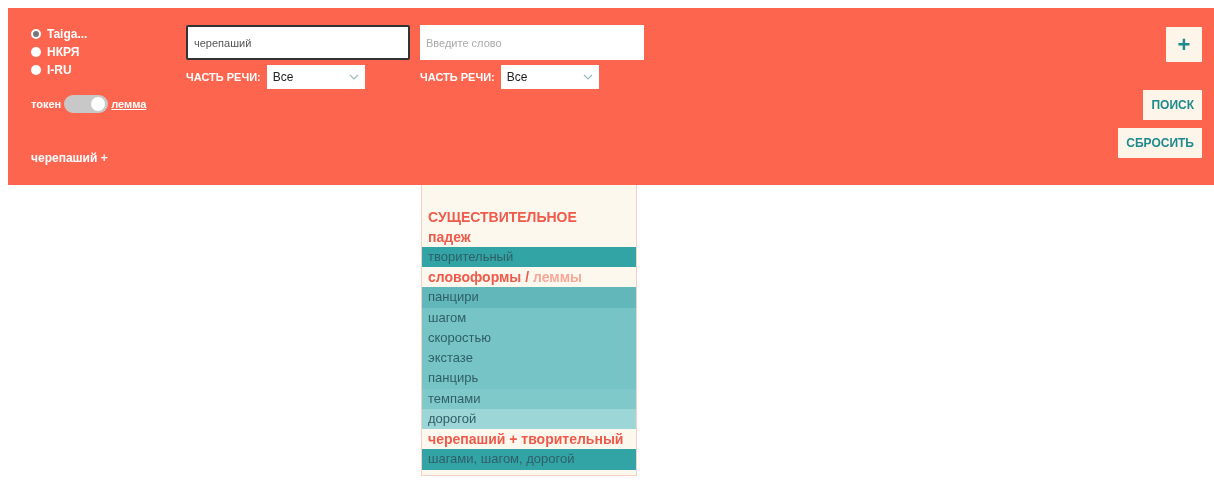 This screenshot has width=1214, height=484. What do you see at coordinates (59, 70) in the screenshot?
I see `radio-label: I-RU` at bounding box center [59, 70].